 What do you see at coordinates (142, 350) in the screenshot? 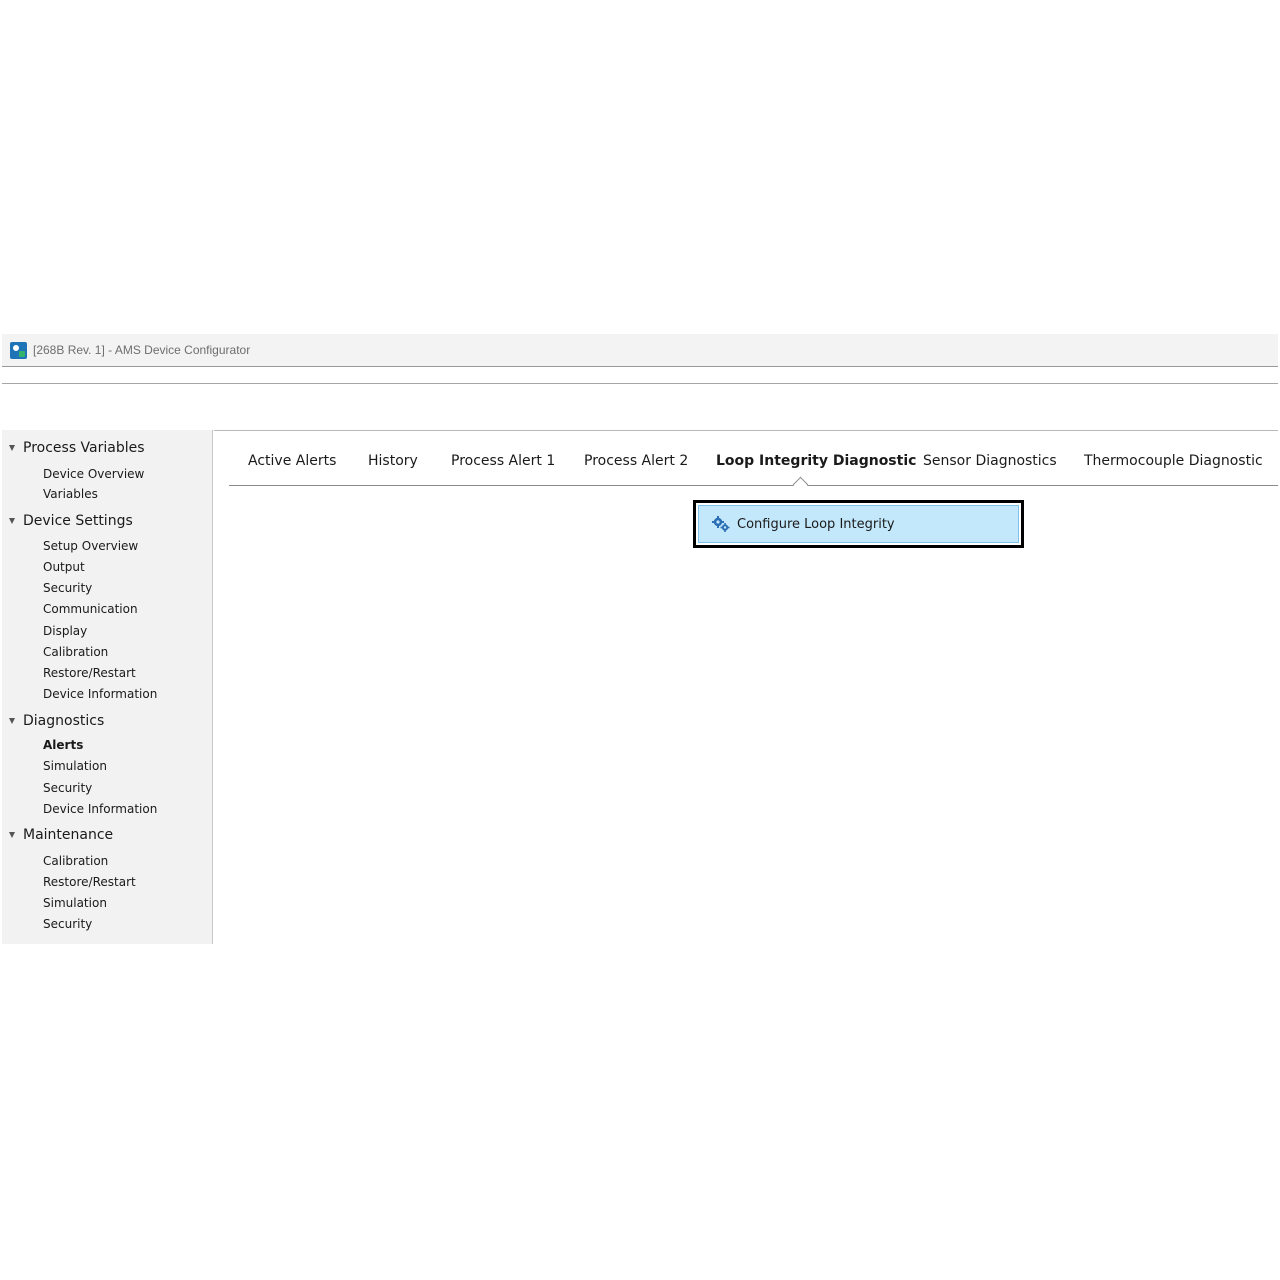
I see `window-title: [268B Rev. 1] - AMS Device Configurator` at bounding box center [142, 350].